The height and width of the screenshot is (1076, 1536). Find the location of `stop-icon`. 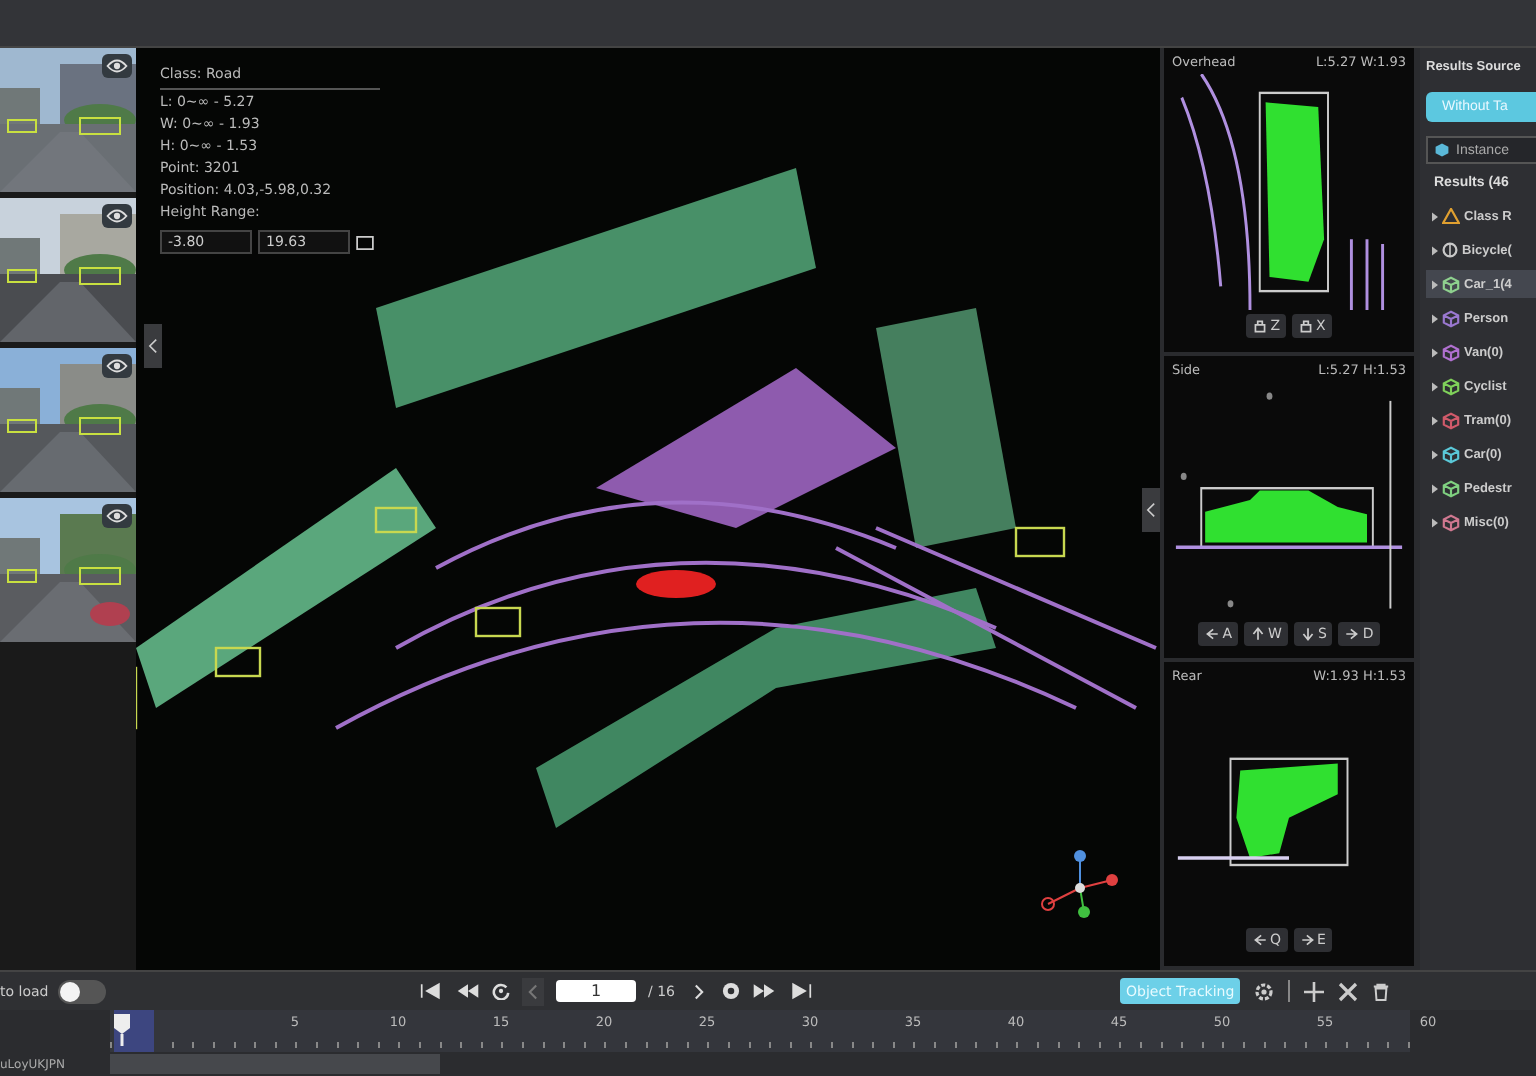

stop-icon is located at coordinates (730, 991).